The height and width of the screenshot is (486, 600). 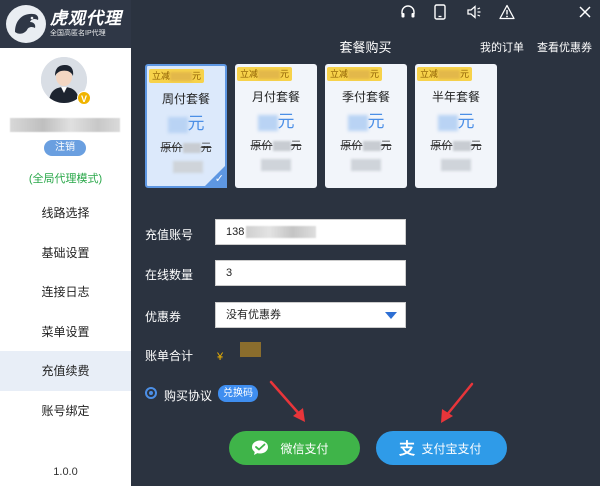 I want to click on brand-title: 虎观代理, so click(x=86, y=18).